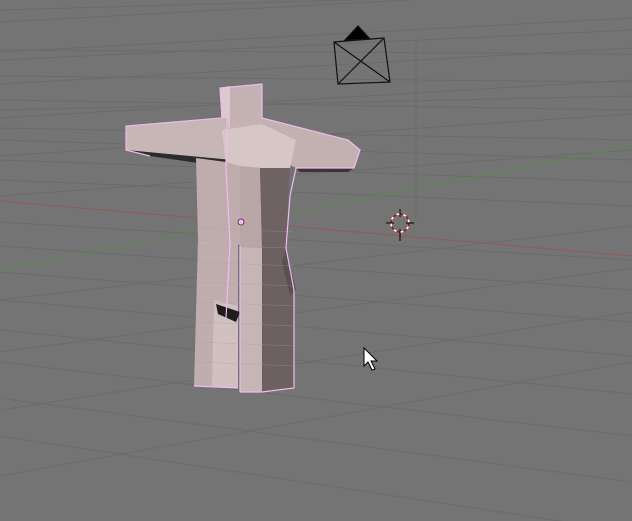 The width and height of the screenshot is (632, 521). What do you see at coordinates (375, 123) in the screenshot?
I see `camera-object-icon` at bounding box center [375, 123].